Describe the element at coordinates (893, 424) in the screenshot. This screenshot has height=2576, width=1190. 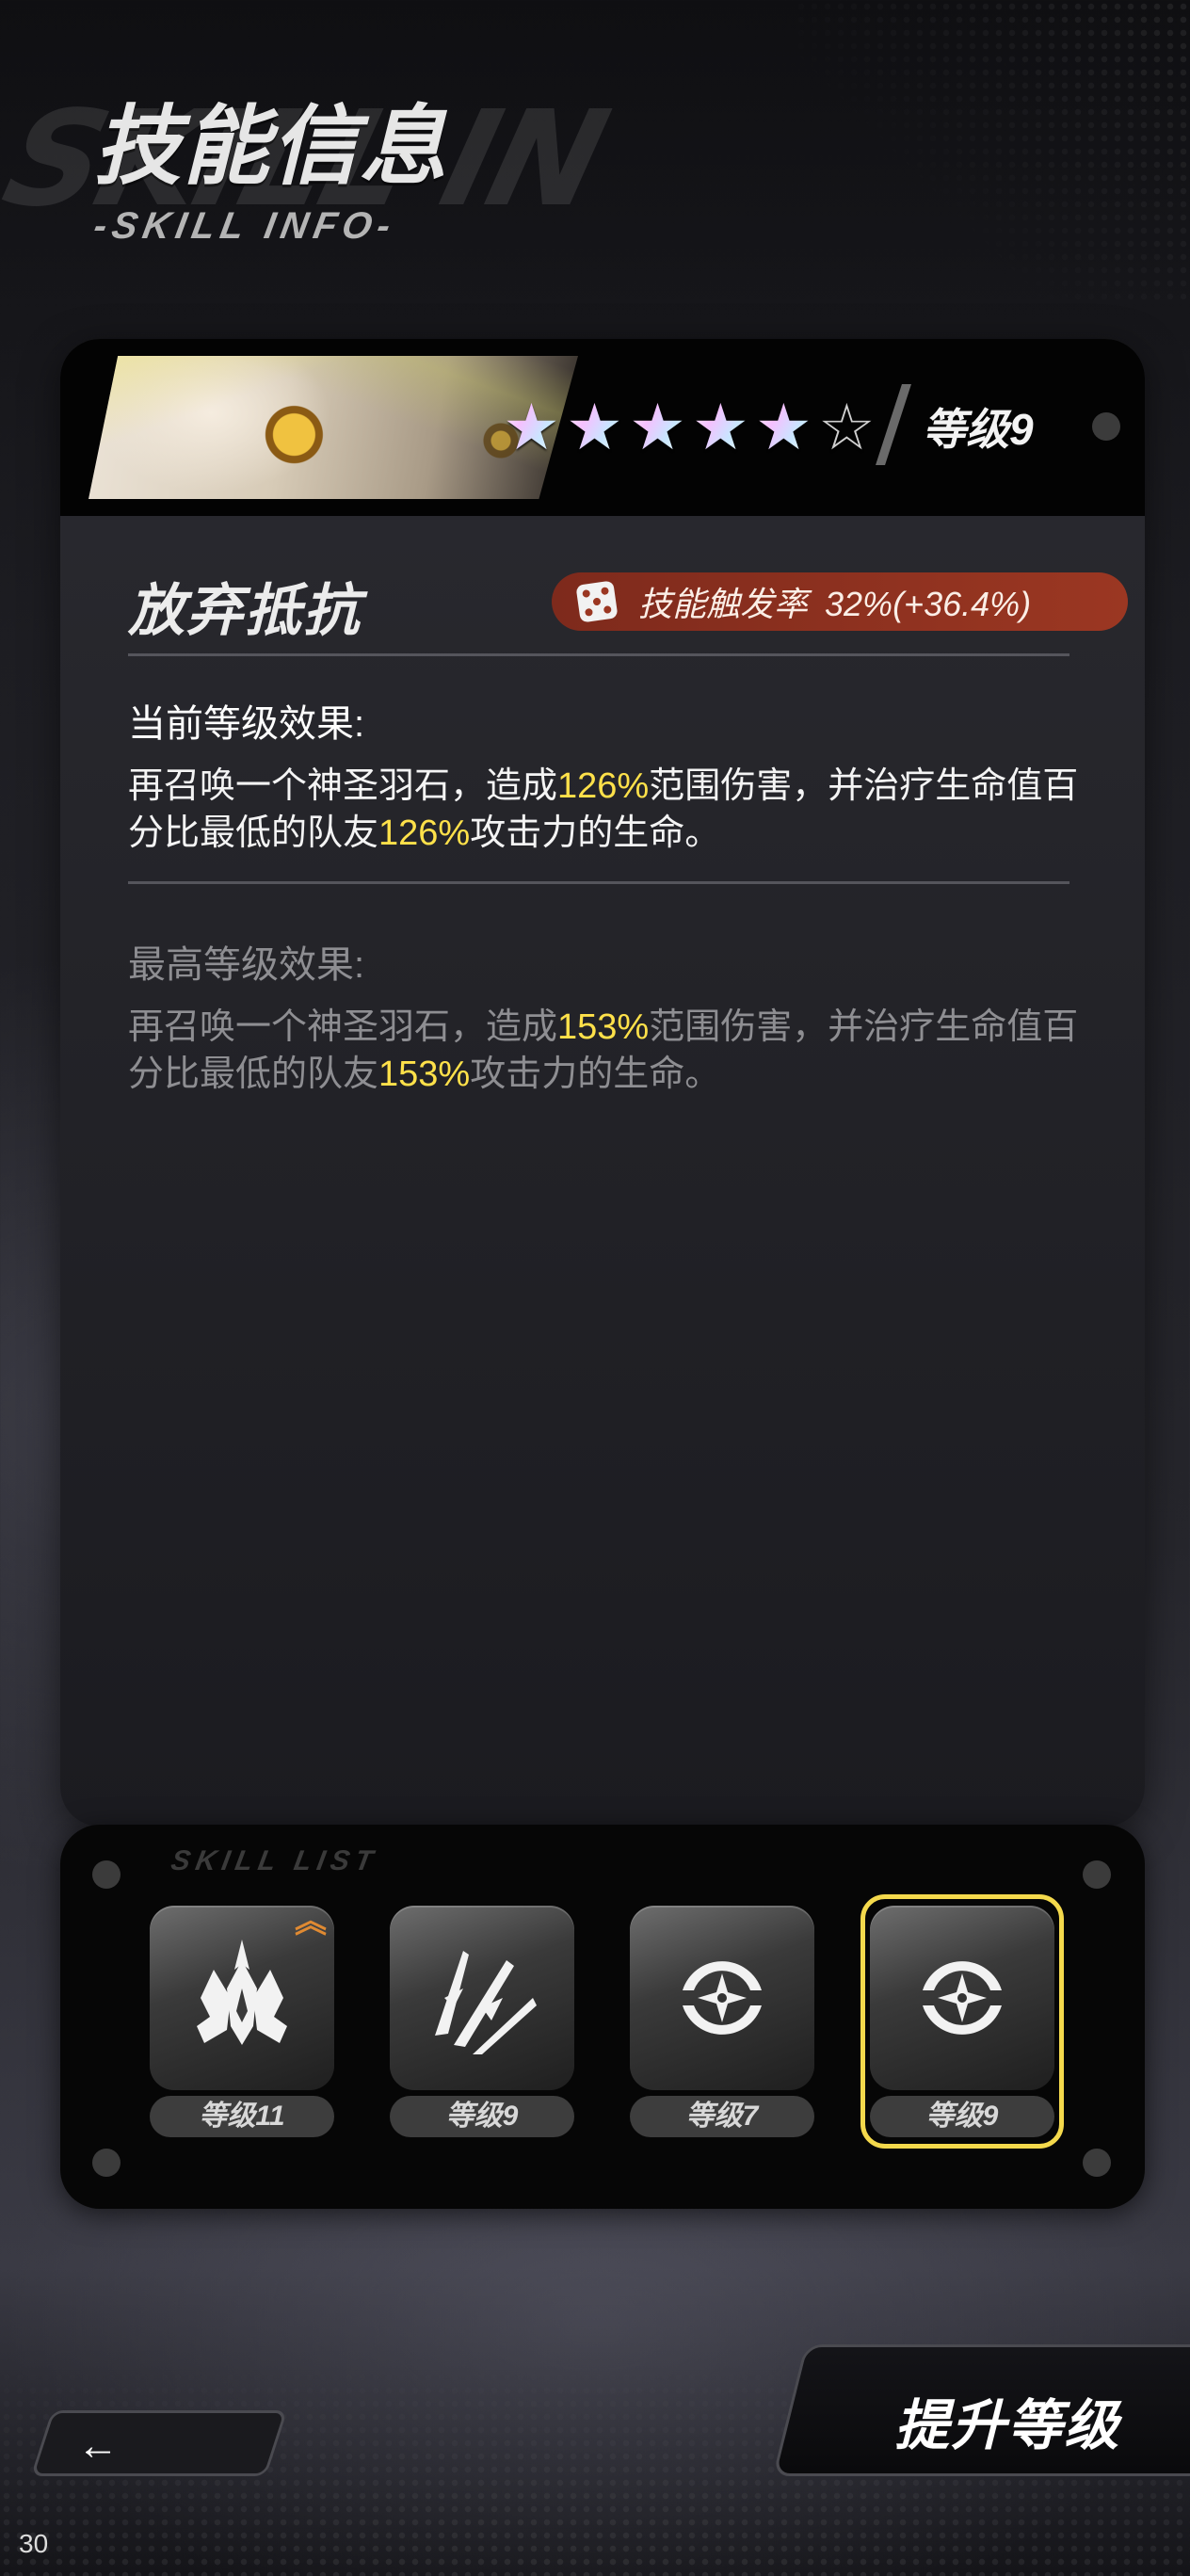
I see `divider-slash` at that location.